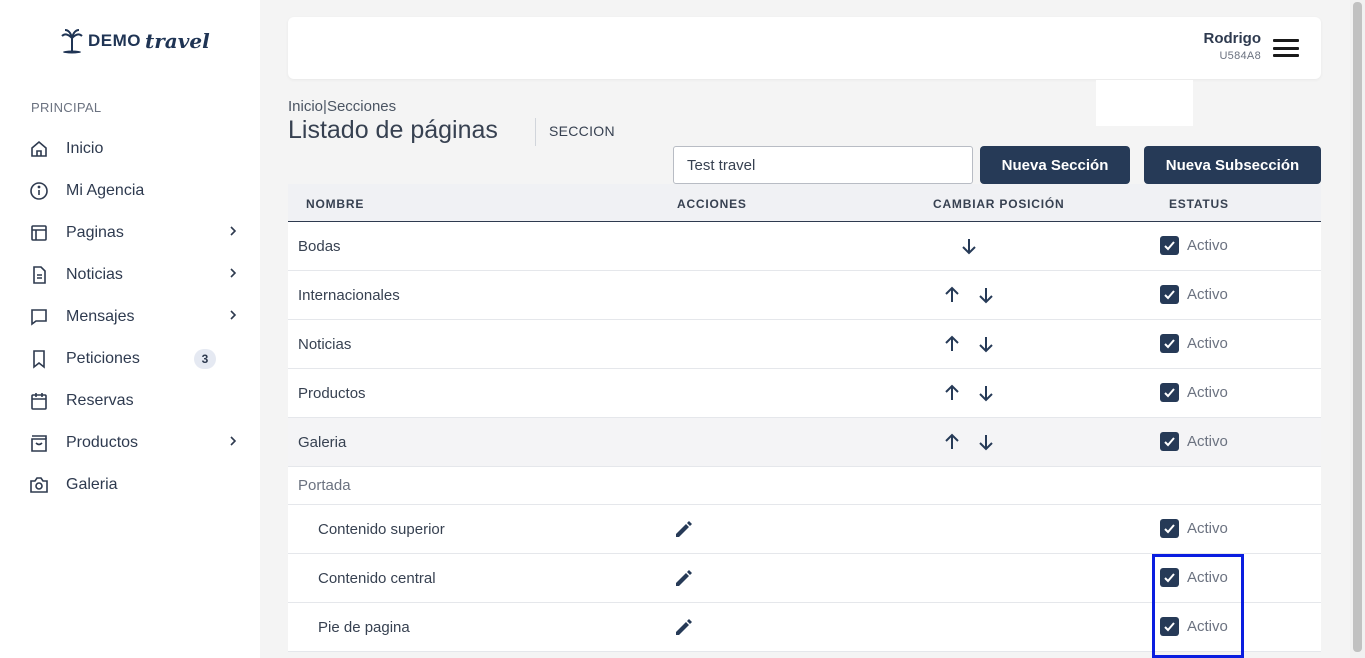 The width and height of the screenshot is (1365, 658). Describe the element at coordinates (335, 204) in the screenshot. I see `column-header-name: NOMBRE` at that location.